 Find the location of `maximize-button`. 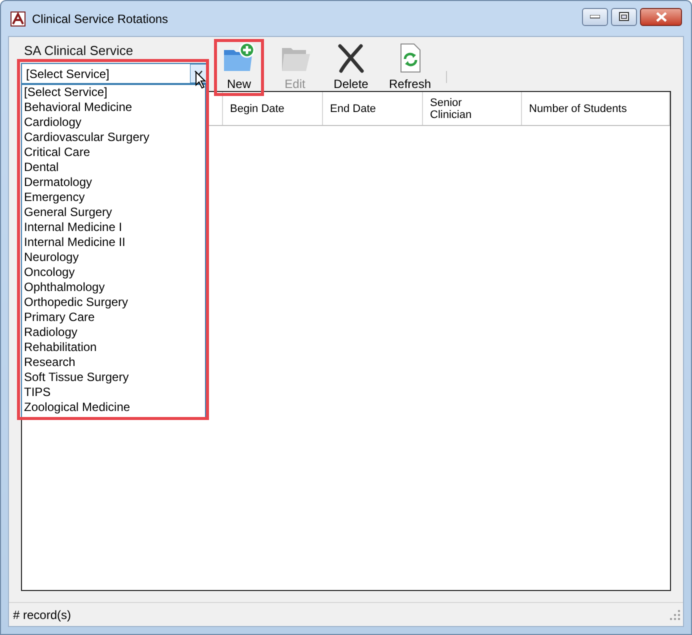

maximize-button is located at coordinates (624, 17).